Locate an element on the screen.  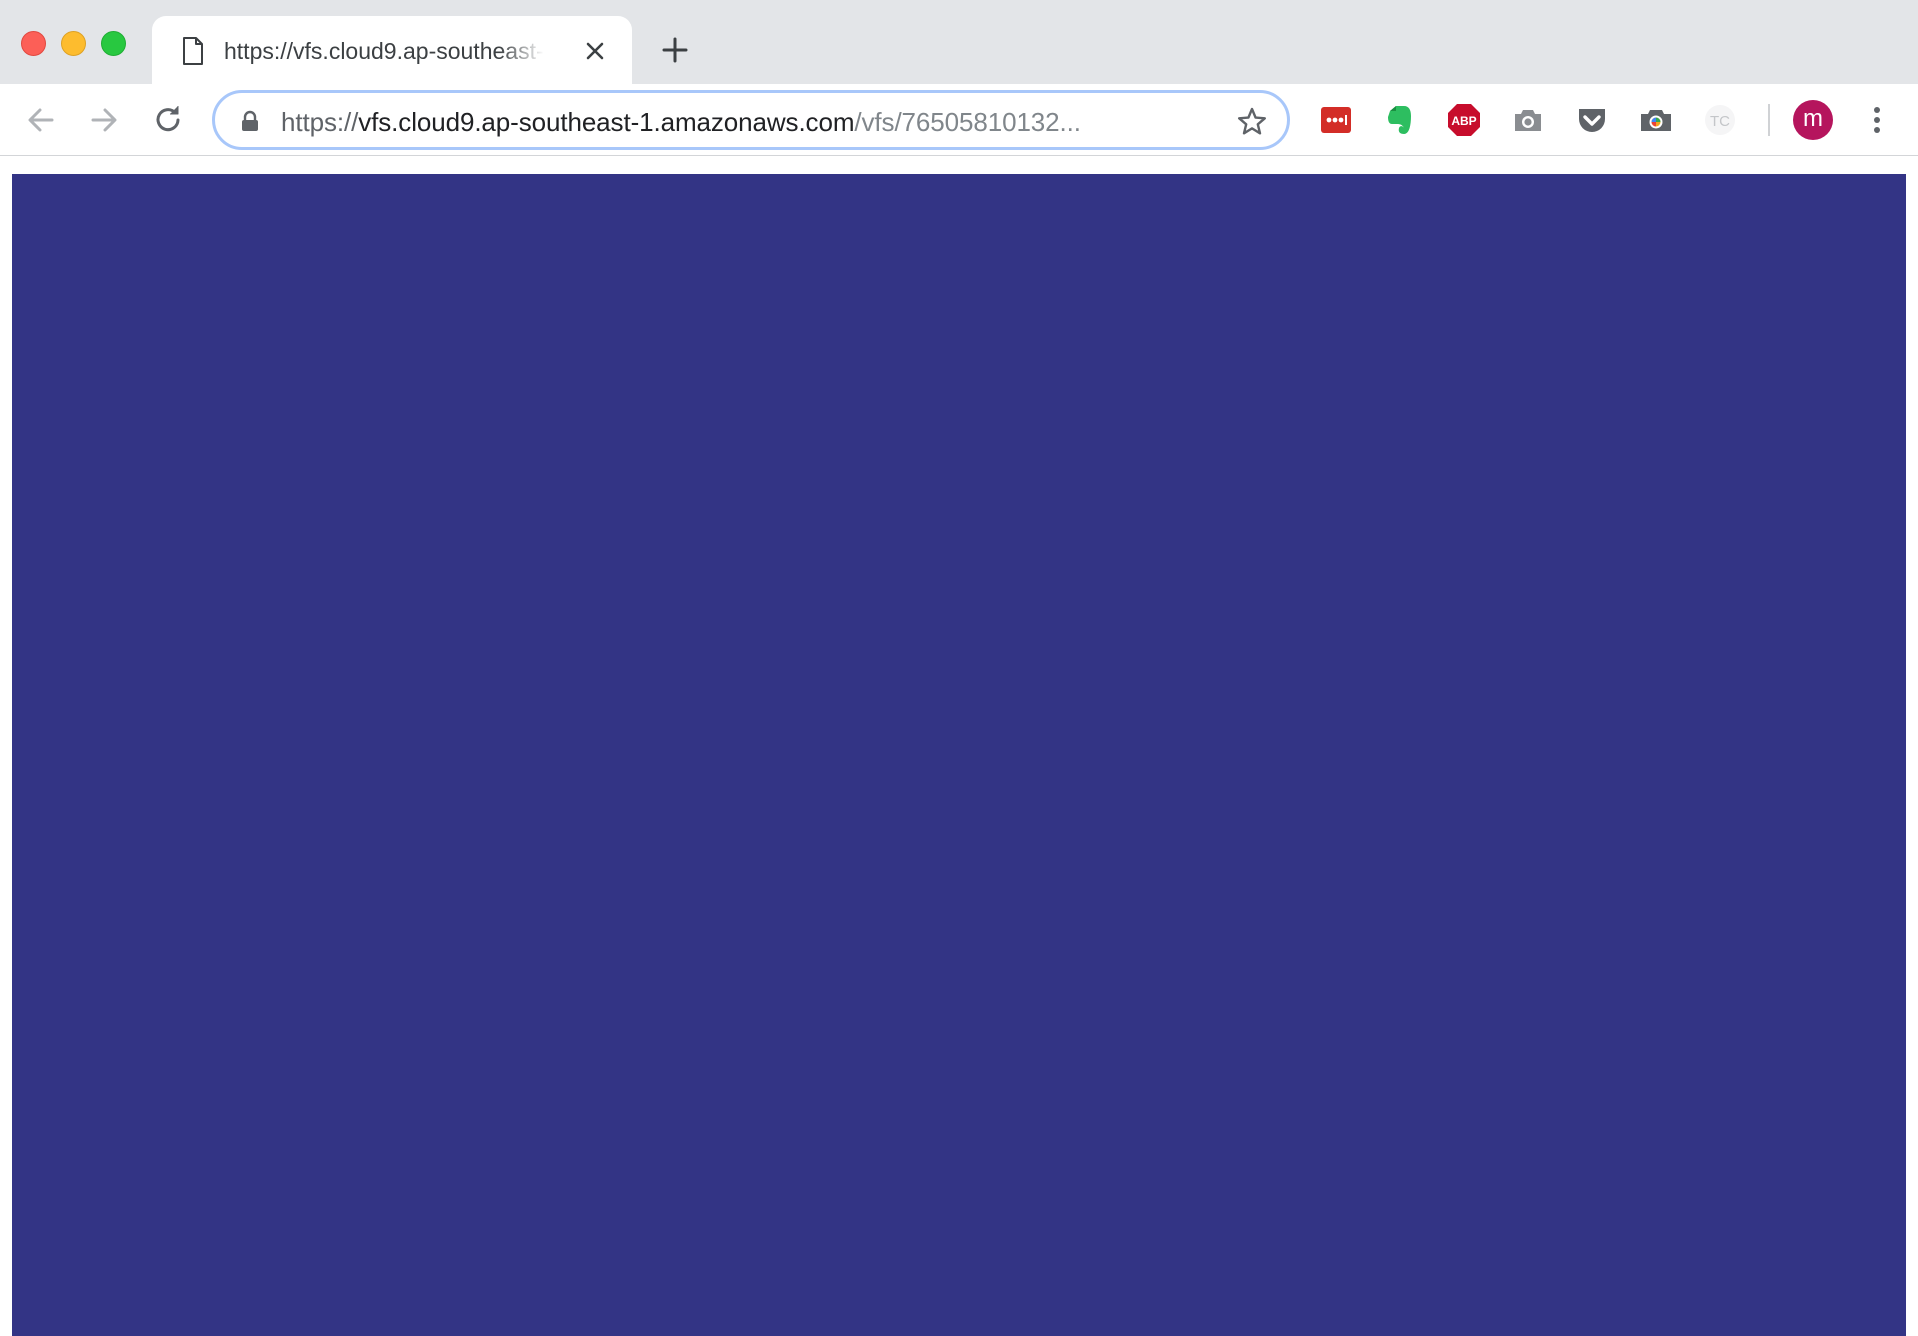
star-icon is located at coordinates (1252, 122).